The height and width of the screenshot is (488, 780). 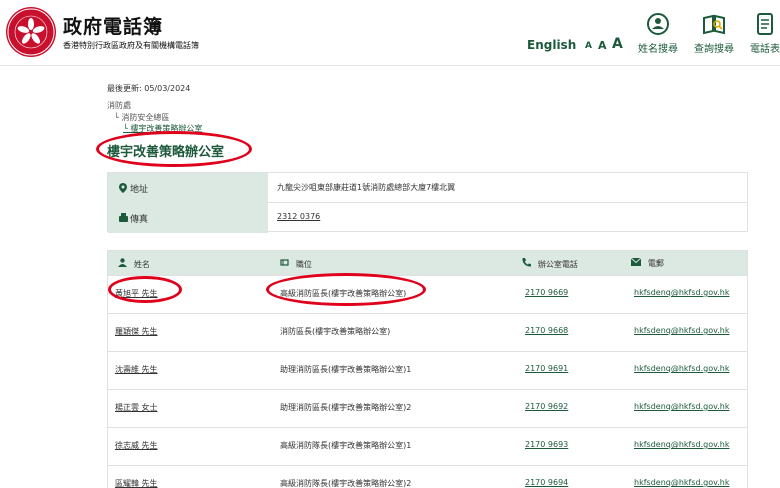 What do you see at coordinates (303, 264) in the screenshot?
I see `th-position-label: 職位` at bounding box center [303, 264].